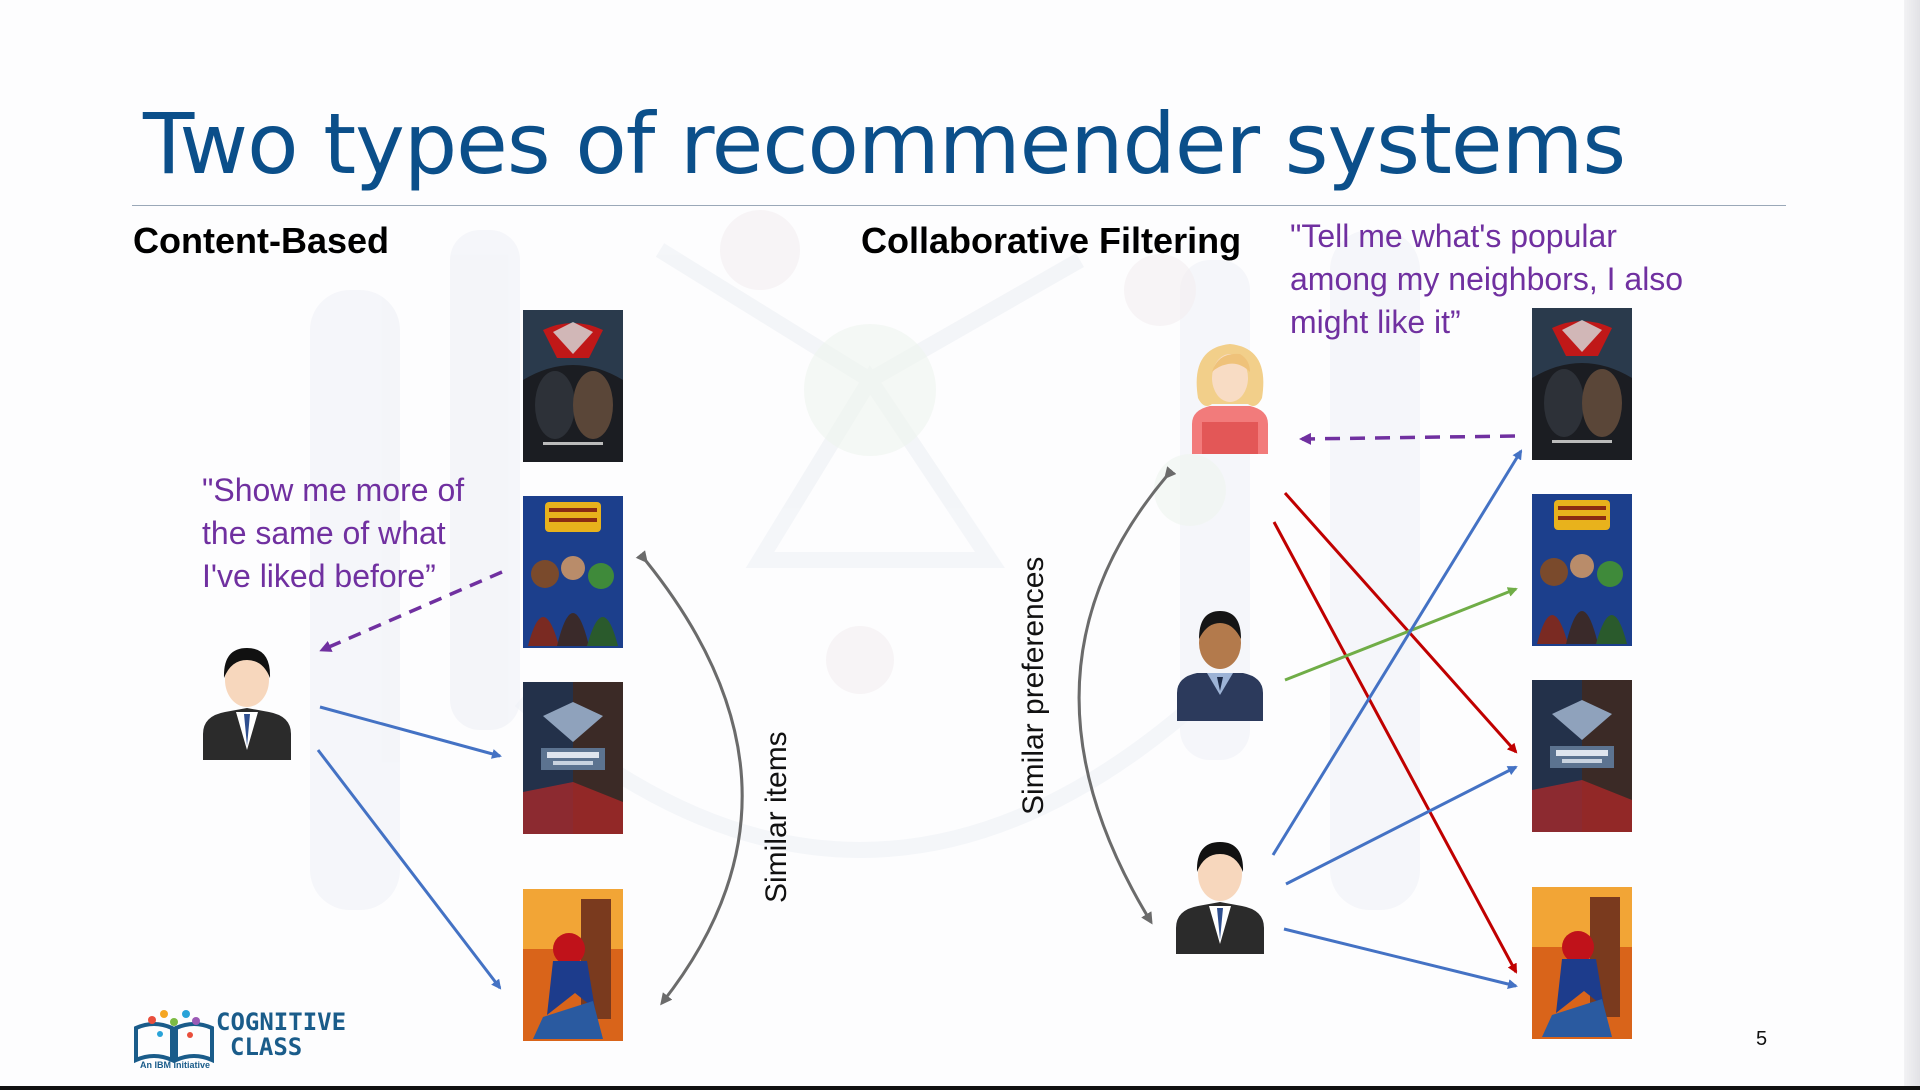 This screenshot has width=1920, height=1090. Describe the element at coordinates (960, 1088) in the screenshot. I see `bottom-border` at that location.